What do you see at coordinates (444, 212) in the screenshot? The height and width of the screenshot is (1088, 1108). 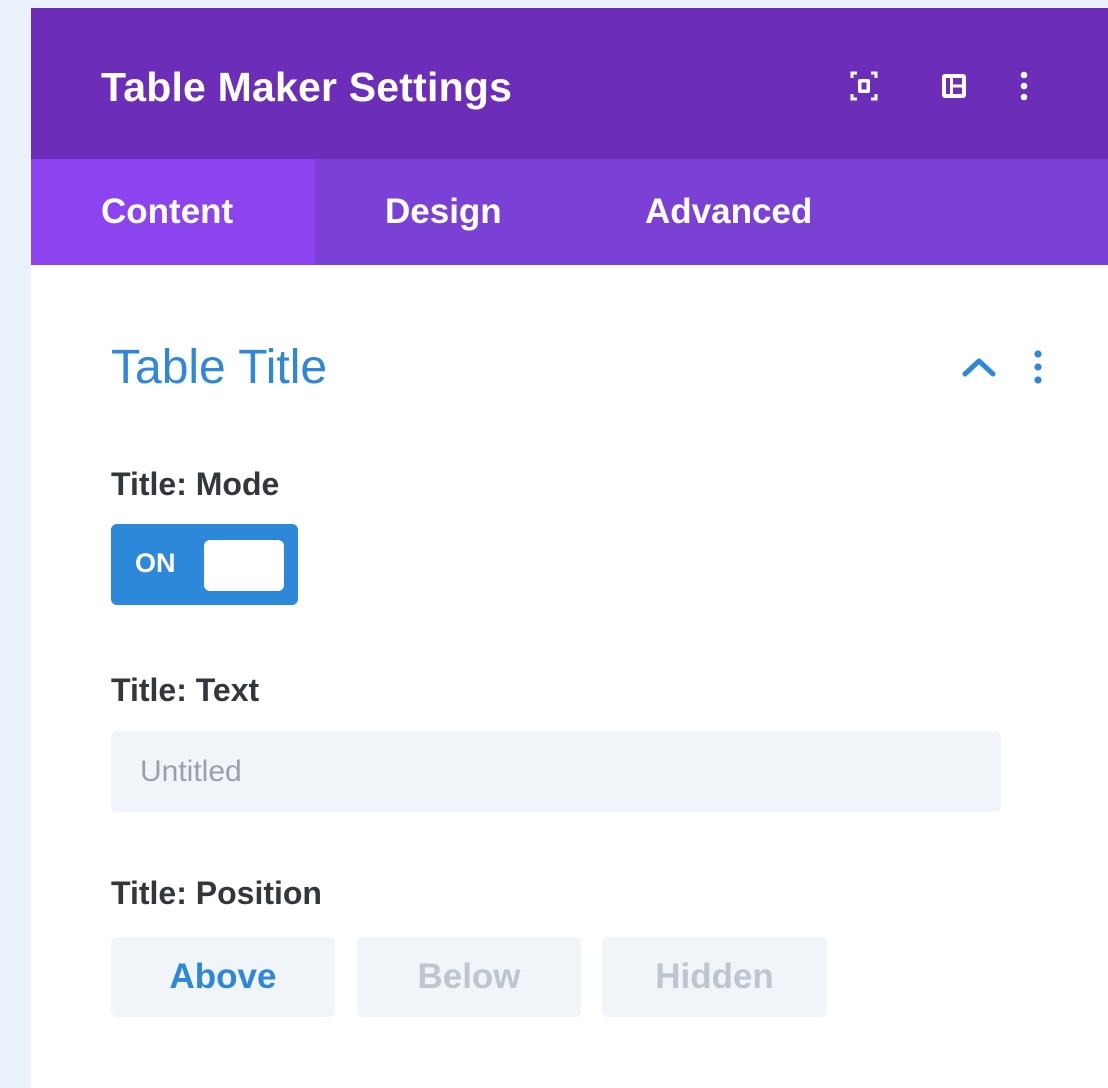 I see `tab-design: Design` at bounding box center [444, 212].